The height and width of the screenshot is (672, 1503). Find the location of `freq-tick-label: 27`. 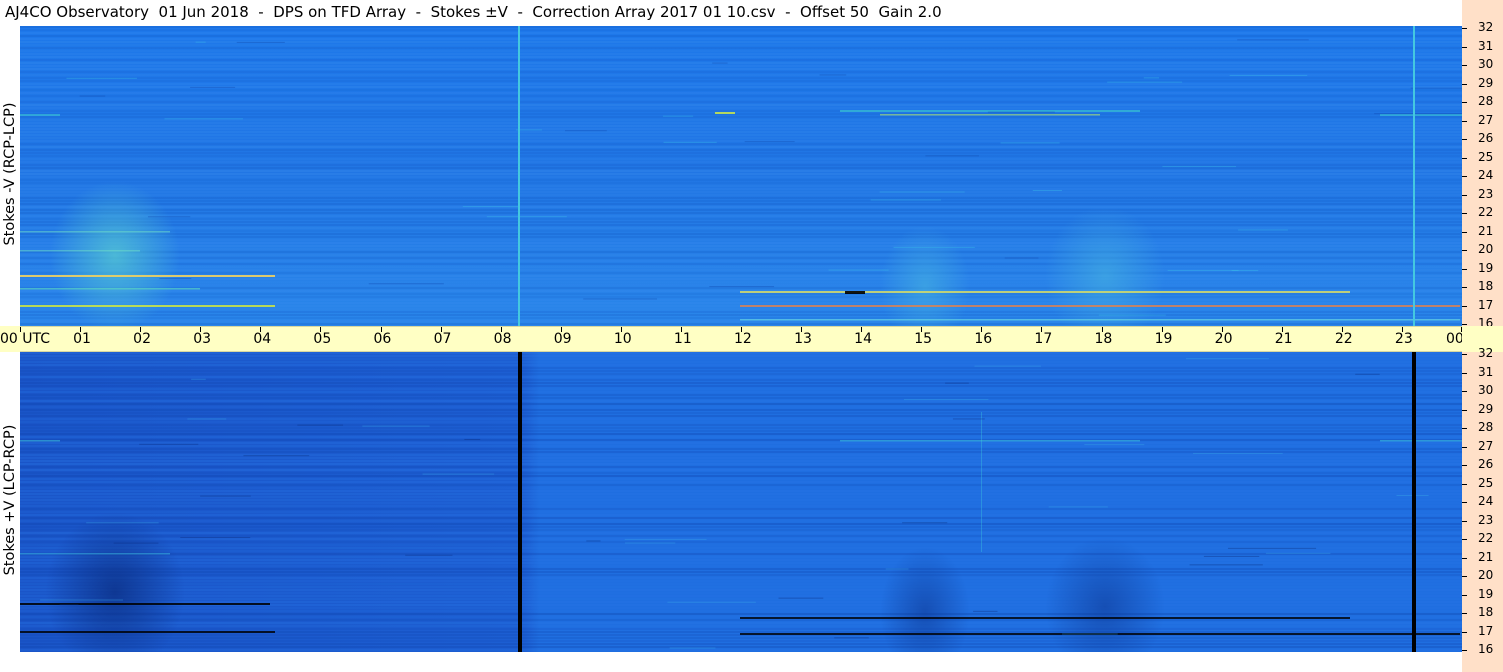

freq-tick-label: 27 is located at coordinates (1486, 119).